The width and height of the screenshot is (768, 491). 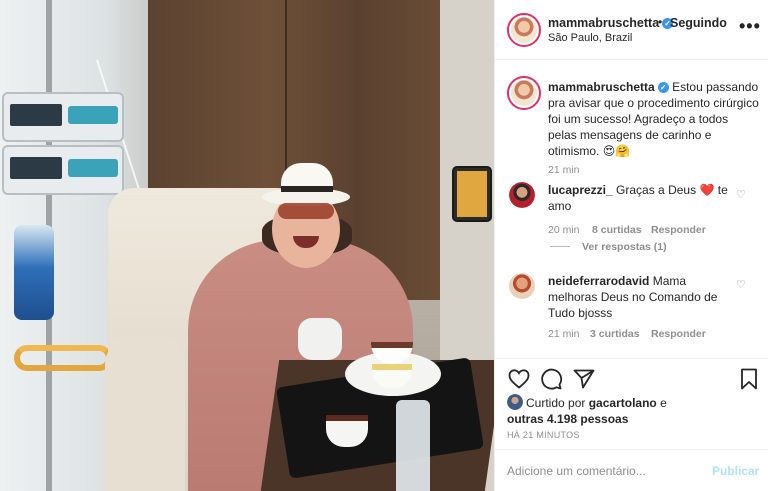 I want to click on liker-username: gacartolano, so click(x=623, y=403).